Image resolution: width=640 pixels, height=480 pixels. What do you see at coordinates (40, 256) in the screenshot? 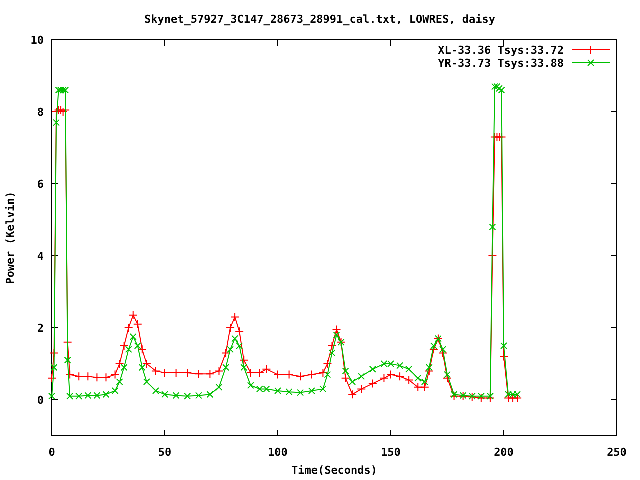
I see `y-tick-label: 4` at bounding box center [40, 256].